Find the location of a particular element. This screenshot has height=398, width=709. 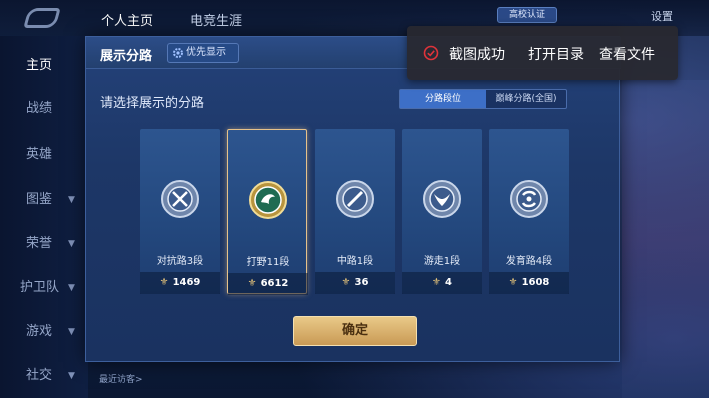

roam-lane-emblem-icon is located at coordinates (442, 199).